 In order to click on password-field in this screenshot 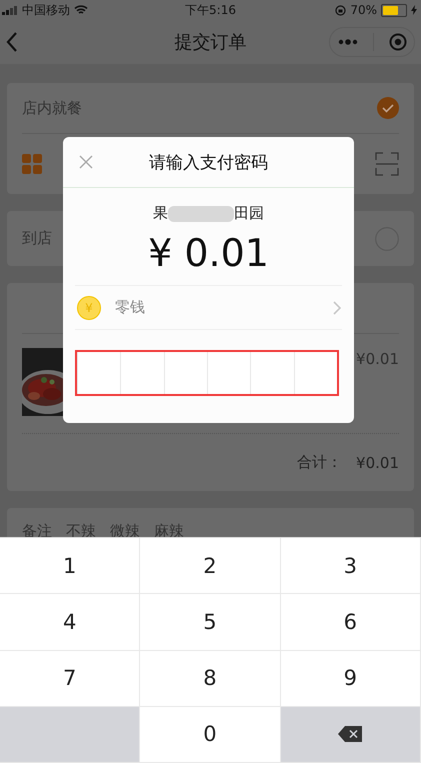, I will do `click(207, 373)`.